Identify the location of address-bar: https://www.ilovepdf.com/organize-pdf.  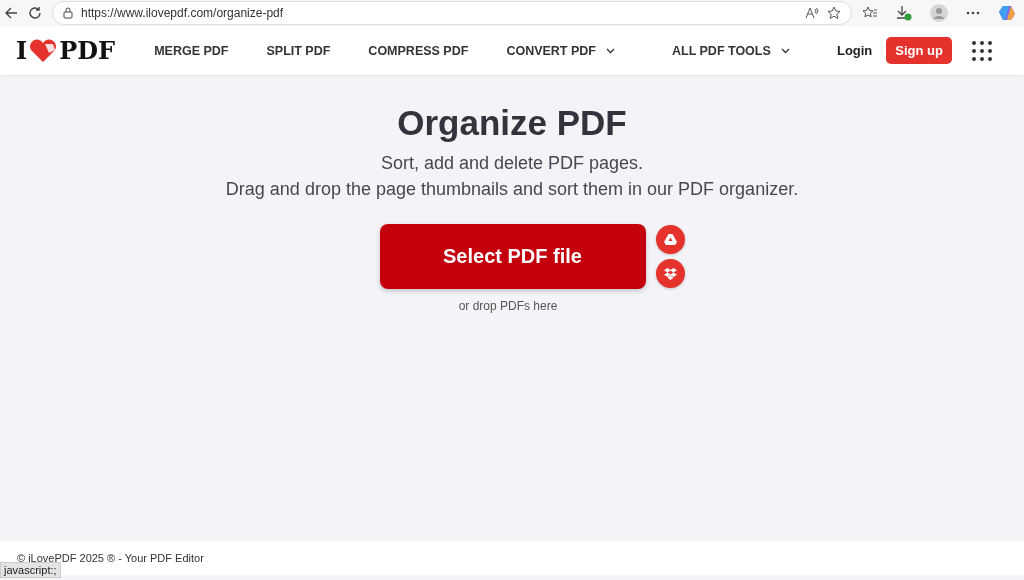
(452, 13).